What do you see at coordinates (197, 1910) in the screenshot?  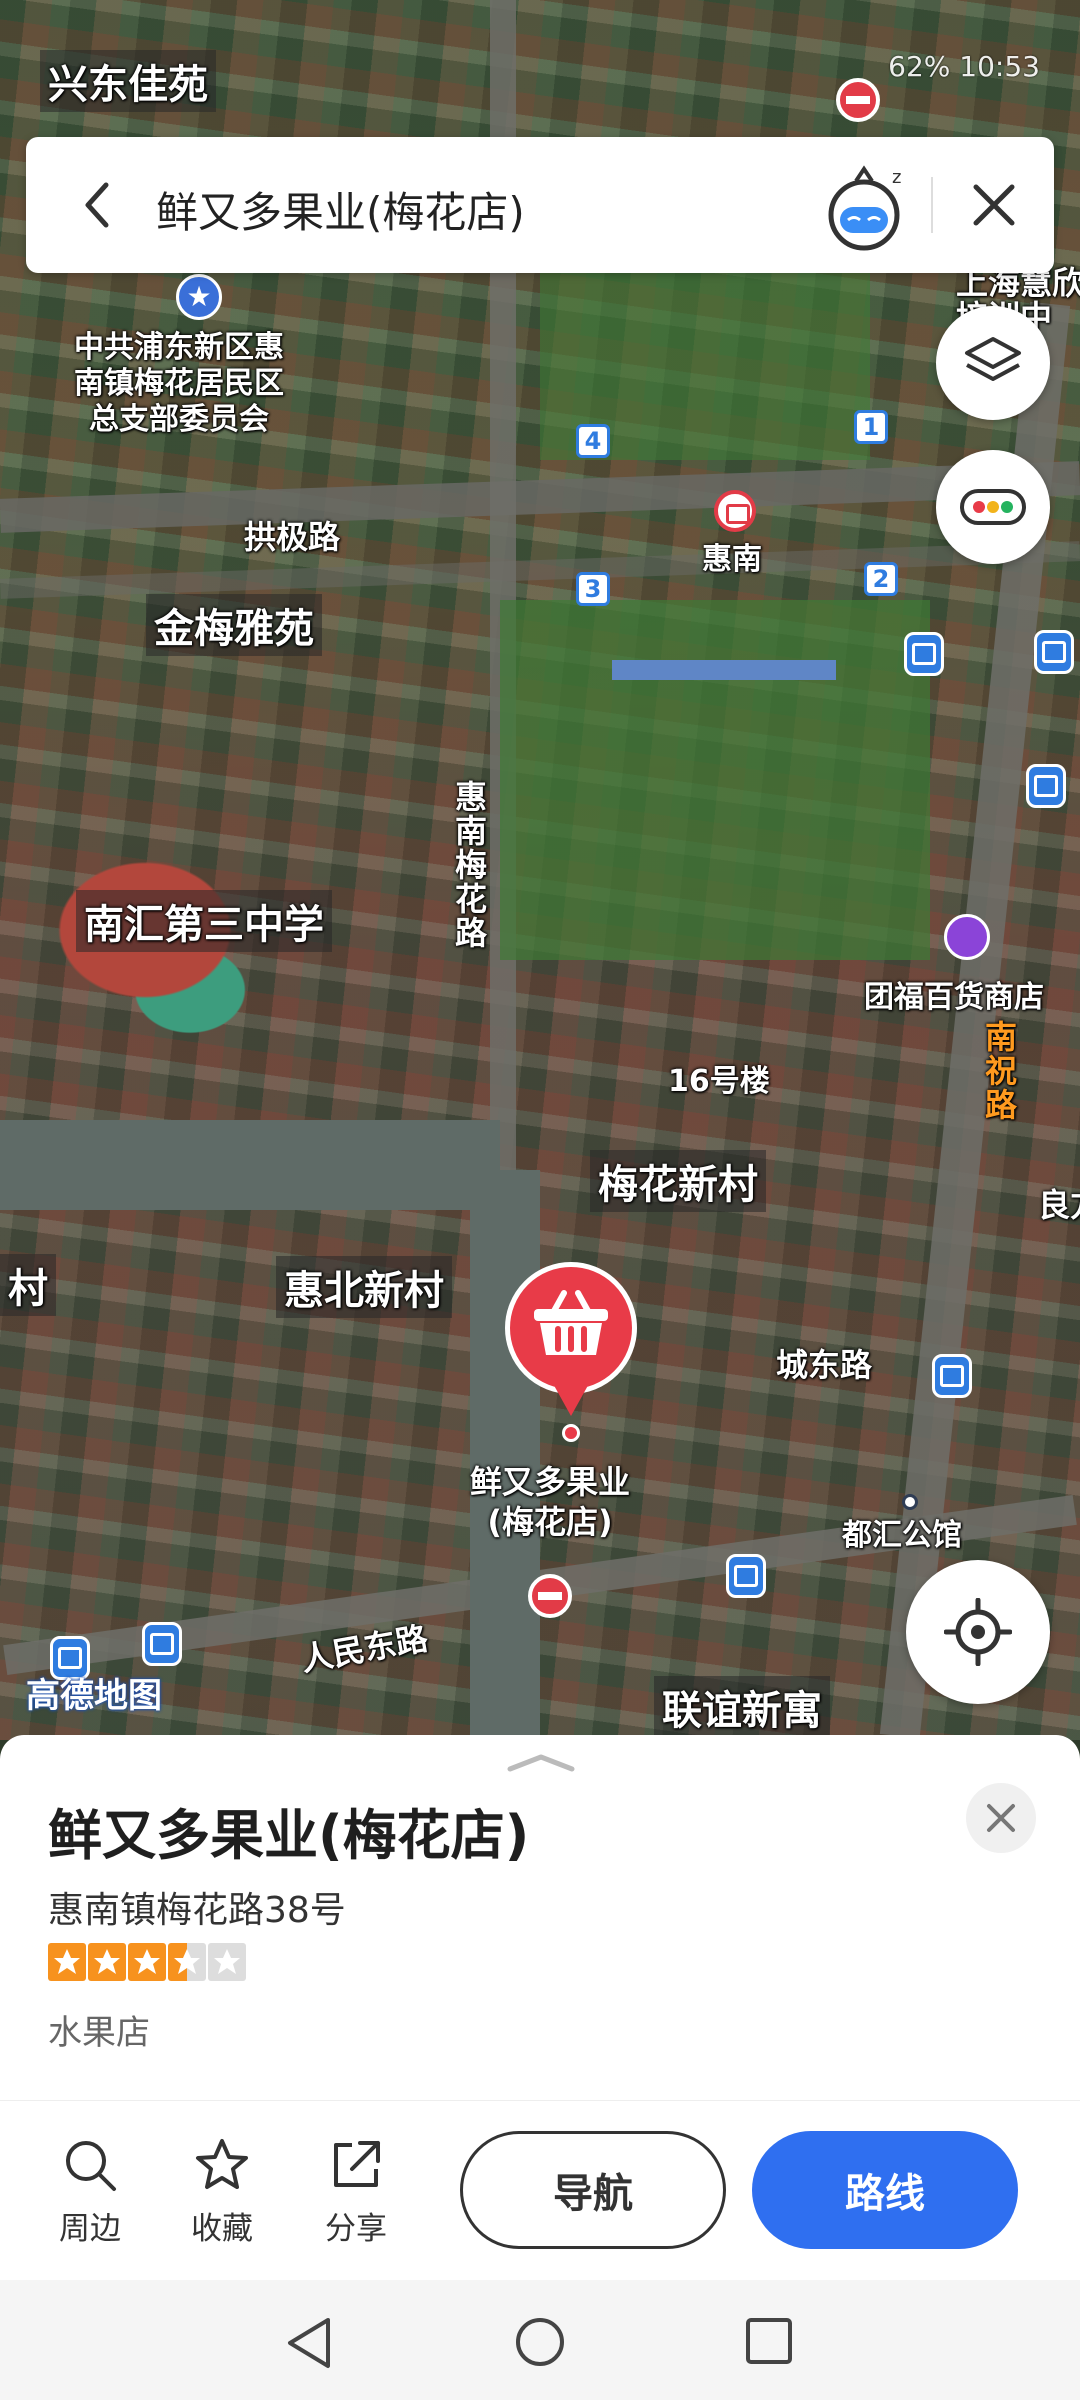 I see `place-address: 惠南镇梅花路38号` at bounding box center [197, 1910].